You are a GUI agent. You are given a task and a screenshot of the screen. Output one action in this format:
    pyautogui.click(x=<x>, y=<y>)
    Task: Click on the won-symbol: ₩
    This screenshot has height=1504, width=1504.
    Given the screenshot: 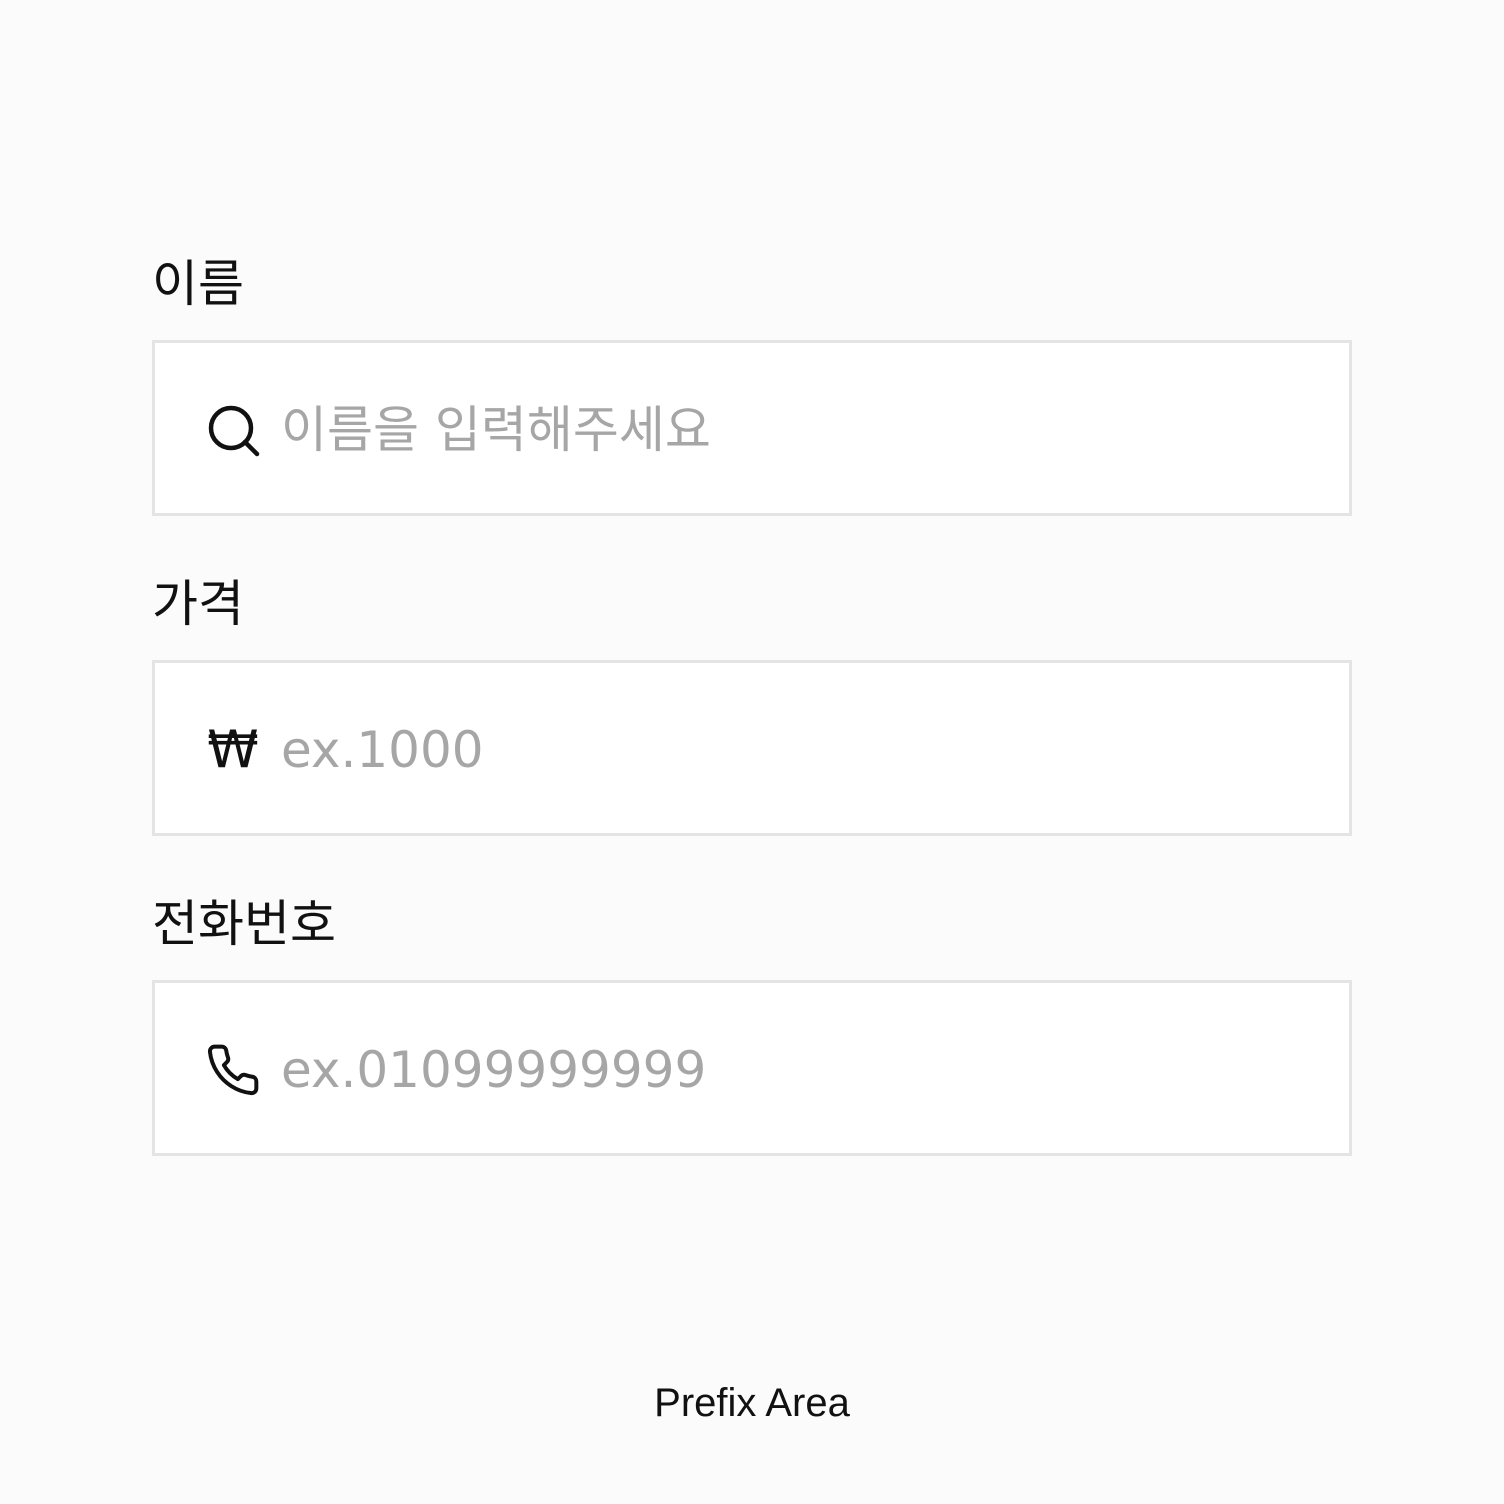 What is the action you would take?
    pyautogui.click(x=233, y=750)
    